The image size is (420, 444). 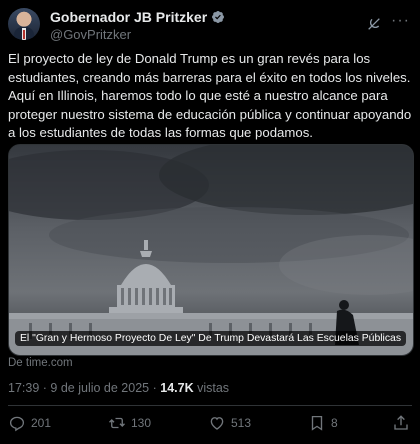 I want to click on bookmark-button: 8, so click(x=323, y=423).